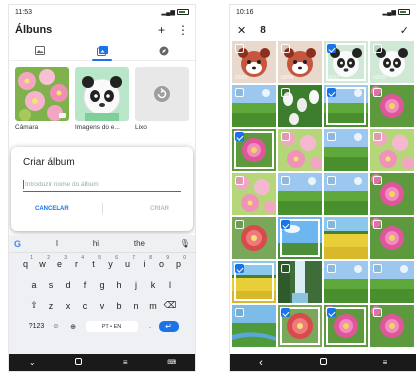 The image size is (416, 372). Describe the element at coordinates (111, 326) in the screenshot. I see `space-key: PT • EN` at that location.